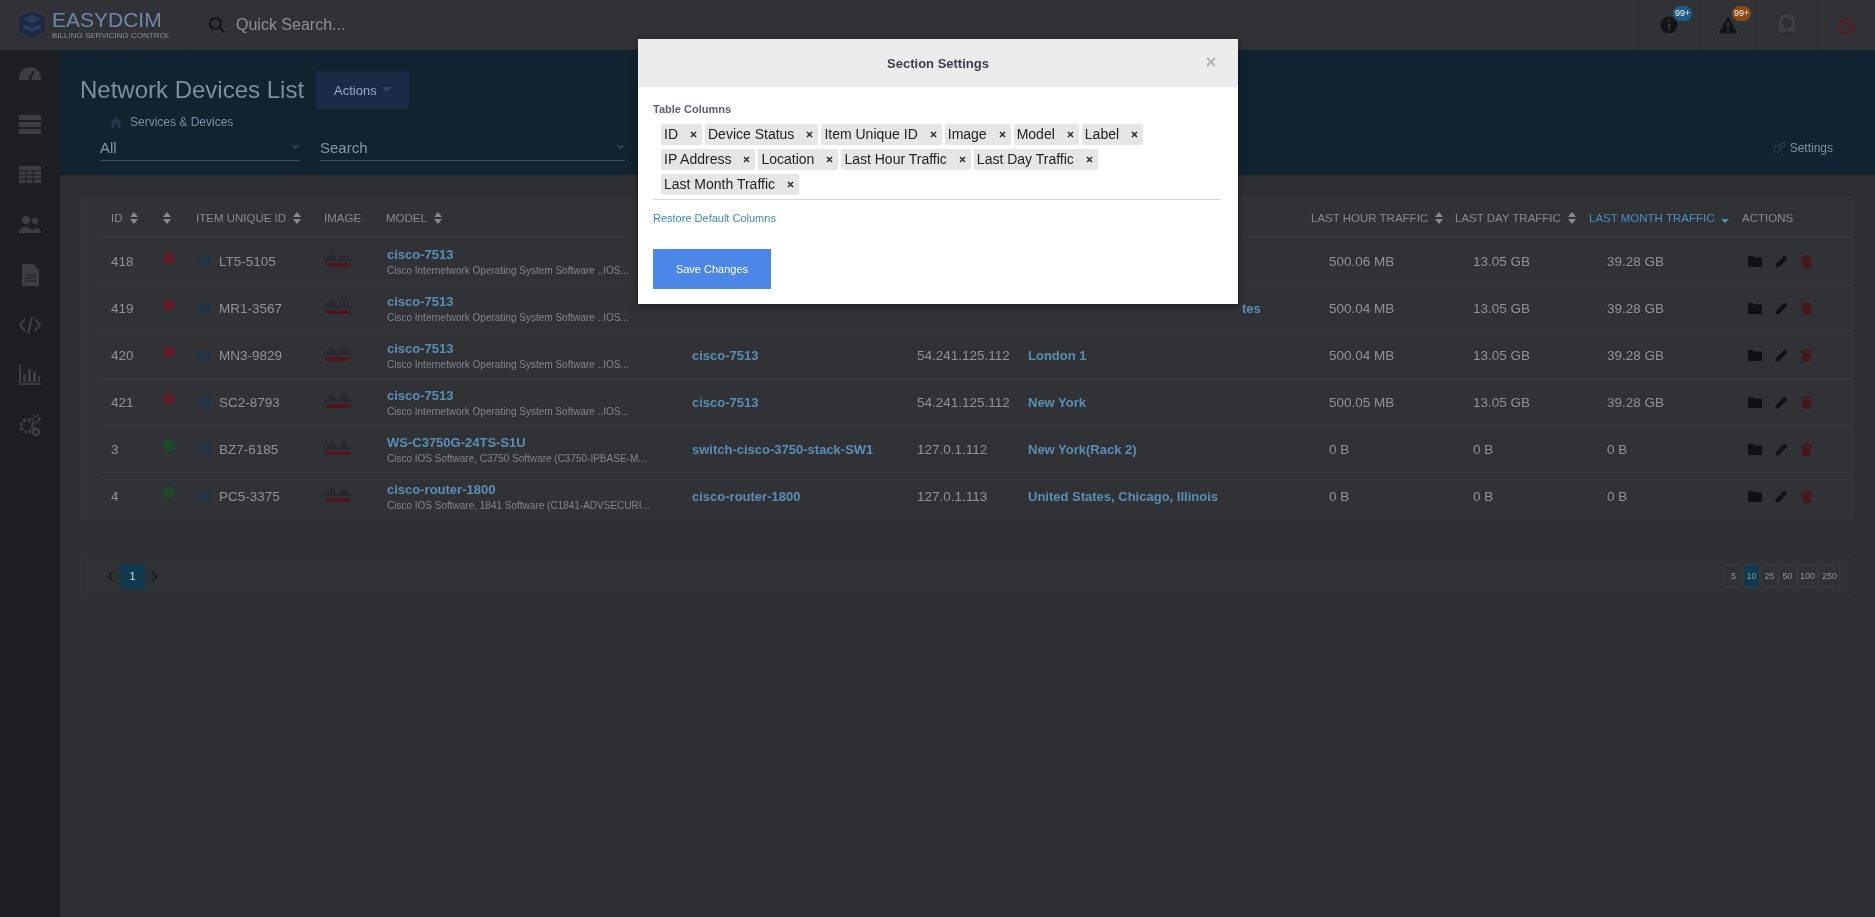 The width and height of the screenshot is (1875, 917). Describe the element at coordinates (1807, 576) in the screenshot. I see `page-size-option: 100` at that location.